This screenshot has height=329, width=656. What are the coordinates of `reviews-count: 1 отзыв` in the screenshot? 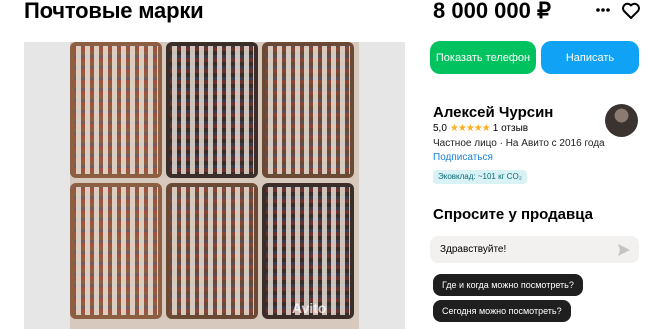 It's located at (510, 128).